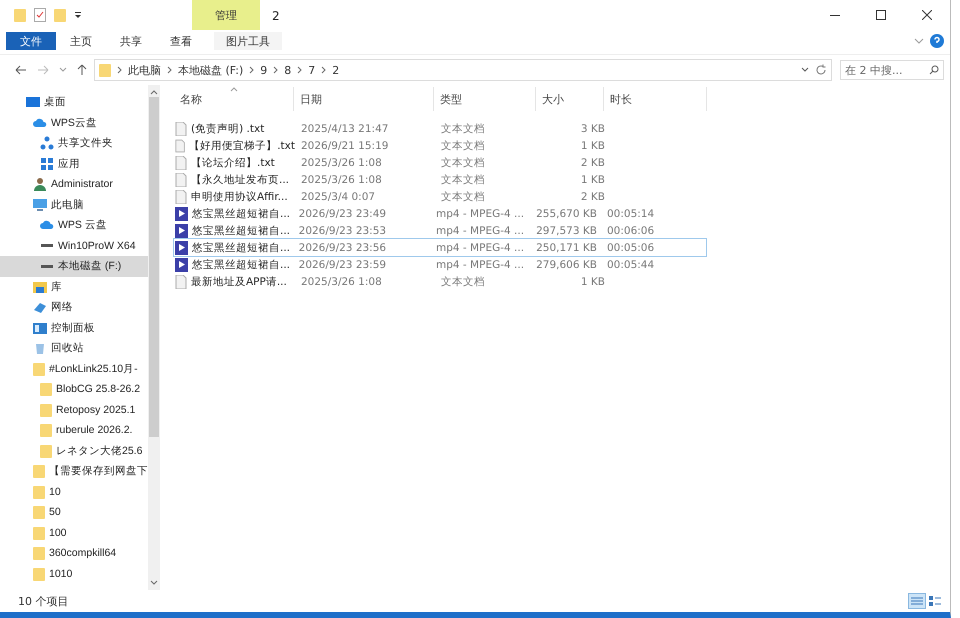  Describe the element at coordinates (74, 164) in the screenshot. I see `nav-item: 应用` at that location.